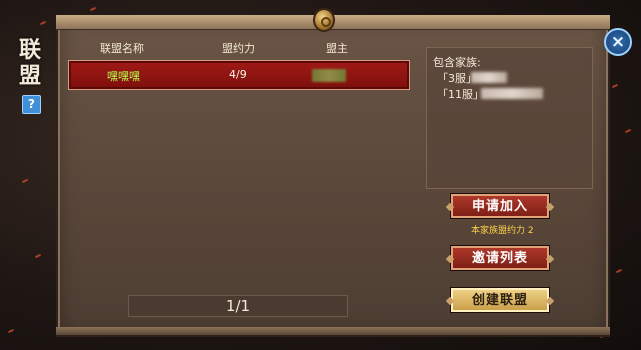  I want to click on panel-knob-ornament, so click(324, 20).